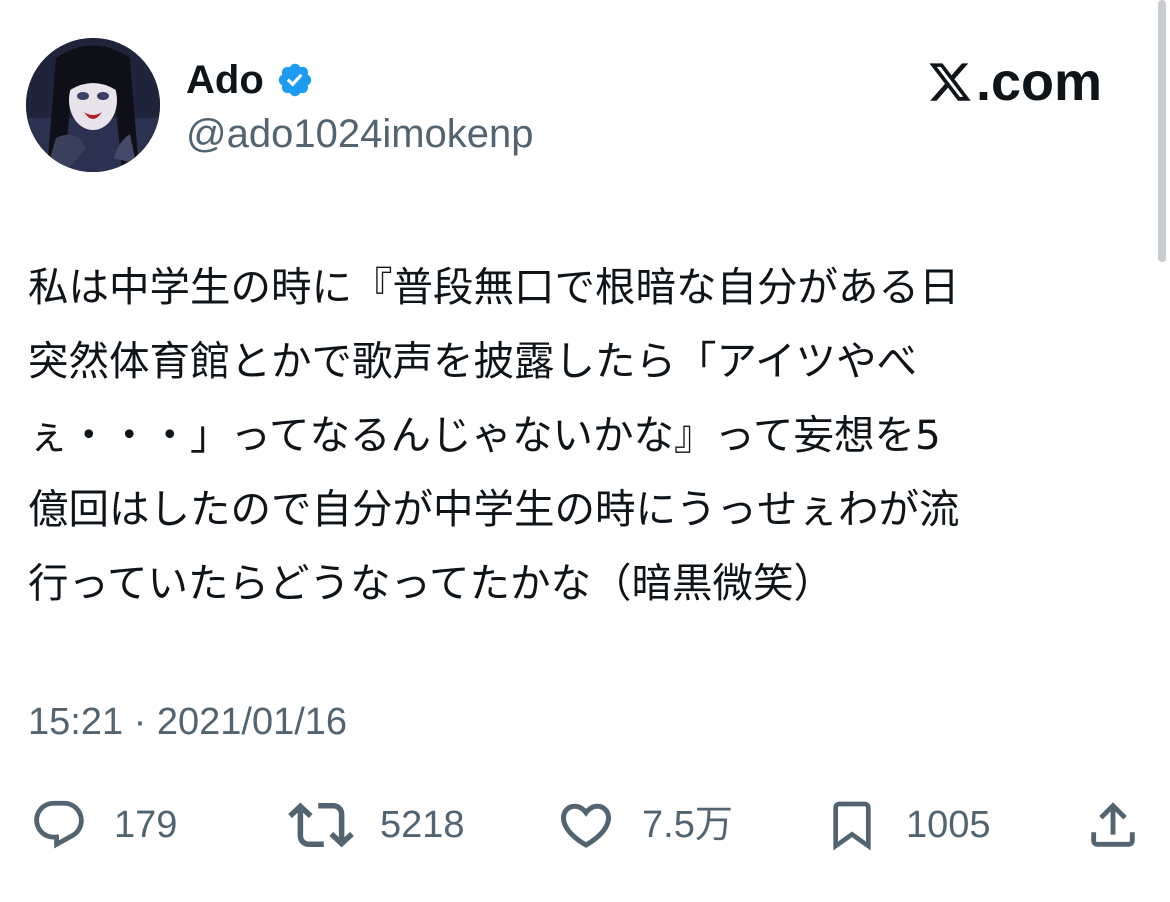 This screenshot has width=1170, height=902. I want to click on retweet-icon, so click(321, 825).